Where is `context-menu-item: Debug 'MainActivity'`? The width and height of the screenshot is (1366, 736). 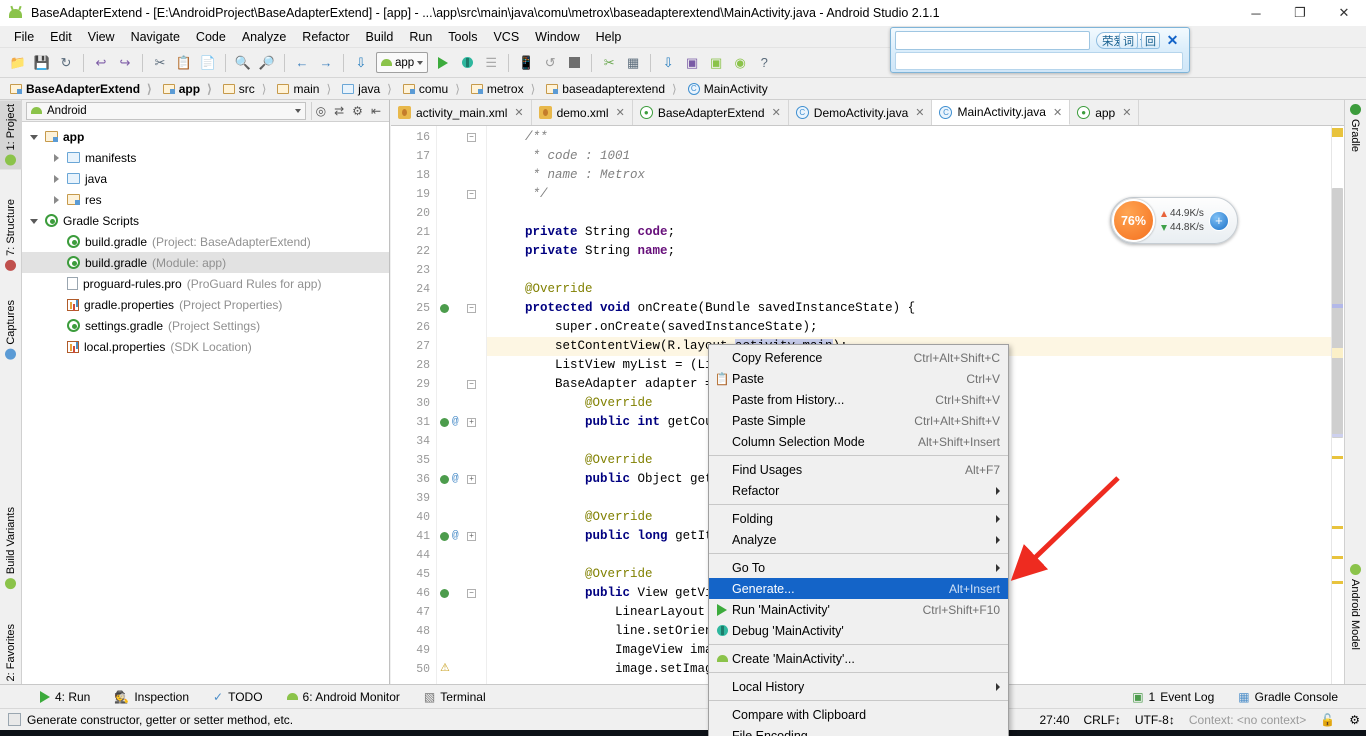
context-menu-item: Debug 'MainActivity' is located at coordinates (858, 630).